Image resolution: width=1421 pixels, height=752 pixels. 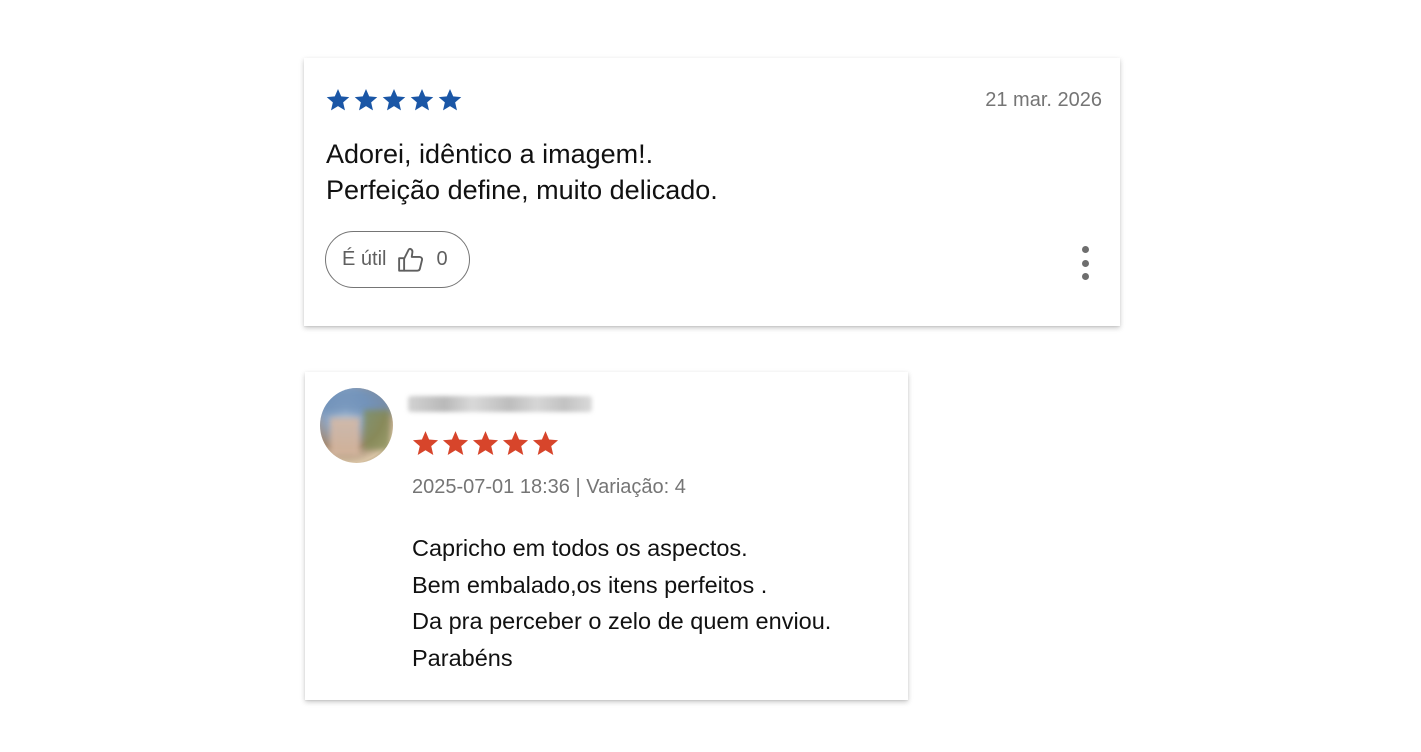 I want to click on username-redacted, so click(x=500, y=404).